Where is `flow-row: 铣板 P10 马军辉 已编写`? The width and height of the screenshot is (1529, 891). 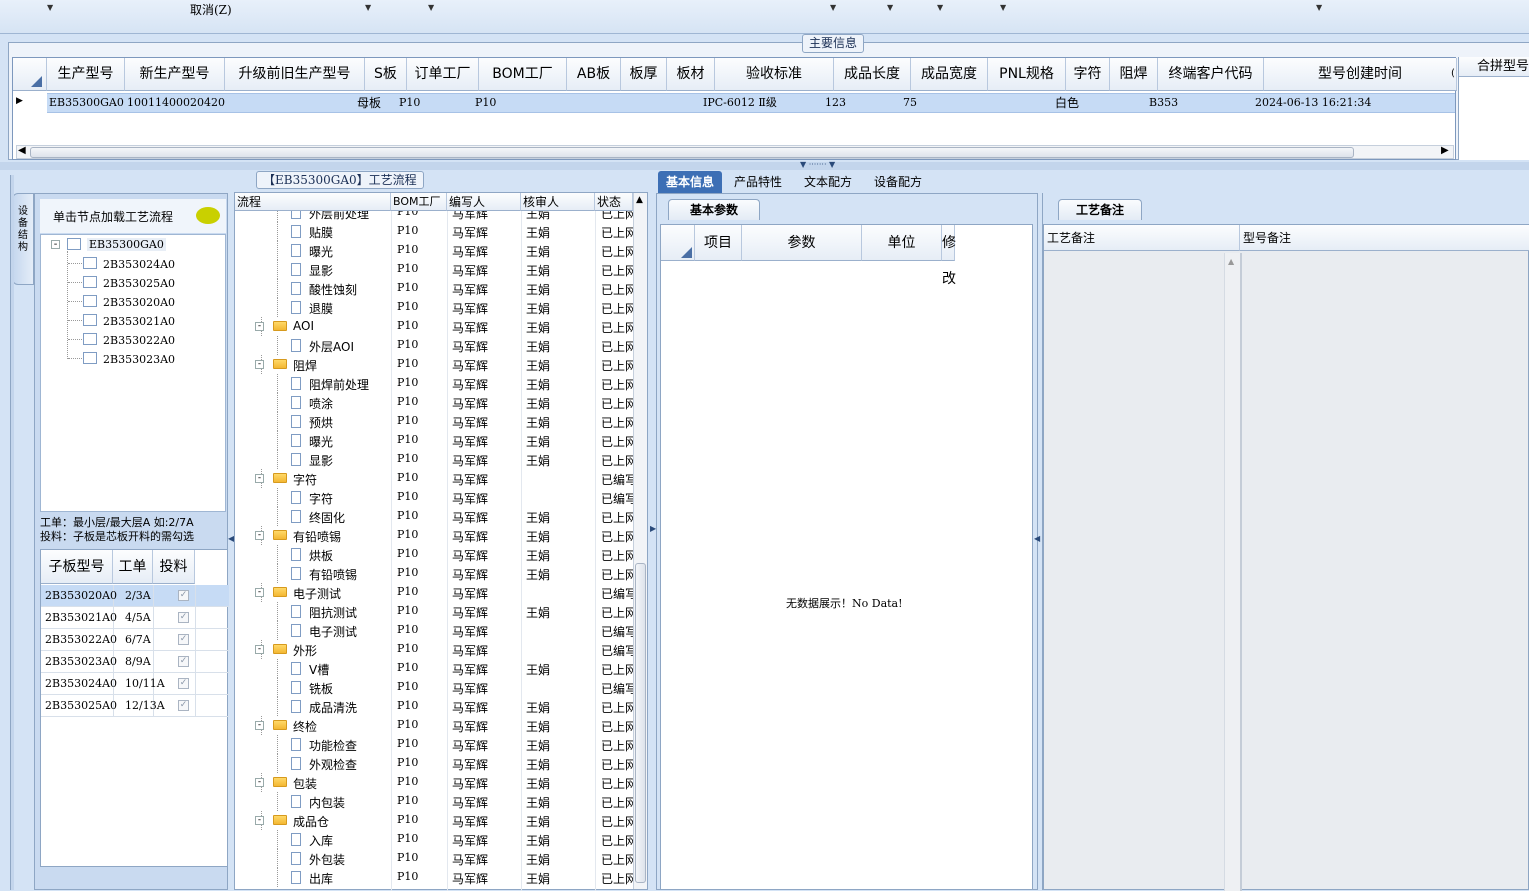 flow-row: 铣板 P10 马军辉 已编写 is located at coordinates (434, 687).